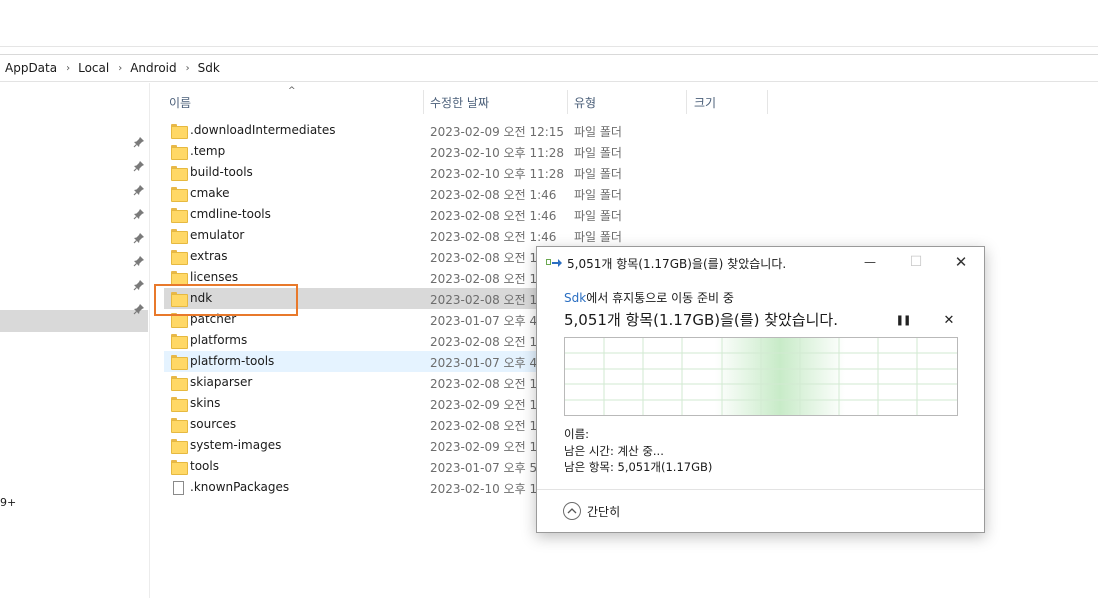 This screenshot has height=598, width=1098. What do you see at coordinates (235, 445) in the screenshot?
I see `file-name: system-images` at bounding box center [235, 445].